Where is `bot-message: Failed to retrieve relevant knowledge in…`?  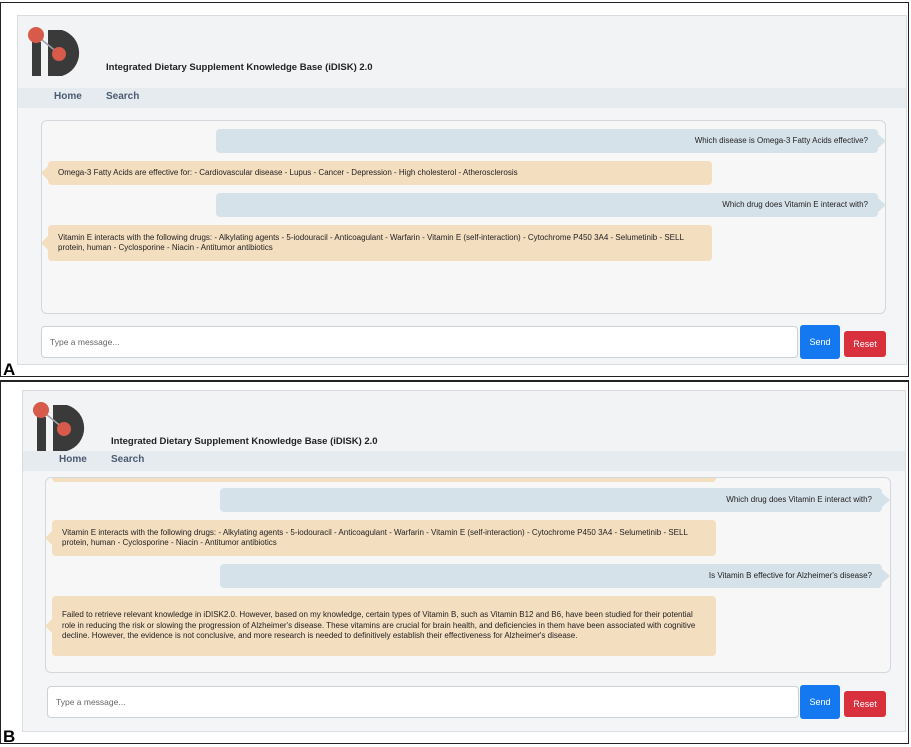 bot-message: Failed to retrieve relevant knowledge in… is located at coordinates (381, 626).